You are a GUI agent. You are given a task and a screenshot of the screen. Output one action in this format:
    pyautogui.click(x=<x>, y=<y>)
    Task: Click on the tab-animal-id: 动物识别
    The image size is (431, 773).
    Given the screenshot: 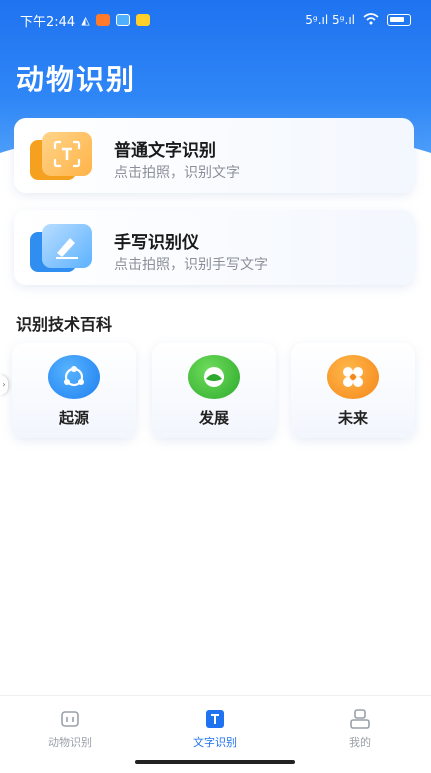 What is the action you would take?
    pyautogui.click(x=70, y=729)
    